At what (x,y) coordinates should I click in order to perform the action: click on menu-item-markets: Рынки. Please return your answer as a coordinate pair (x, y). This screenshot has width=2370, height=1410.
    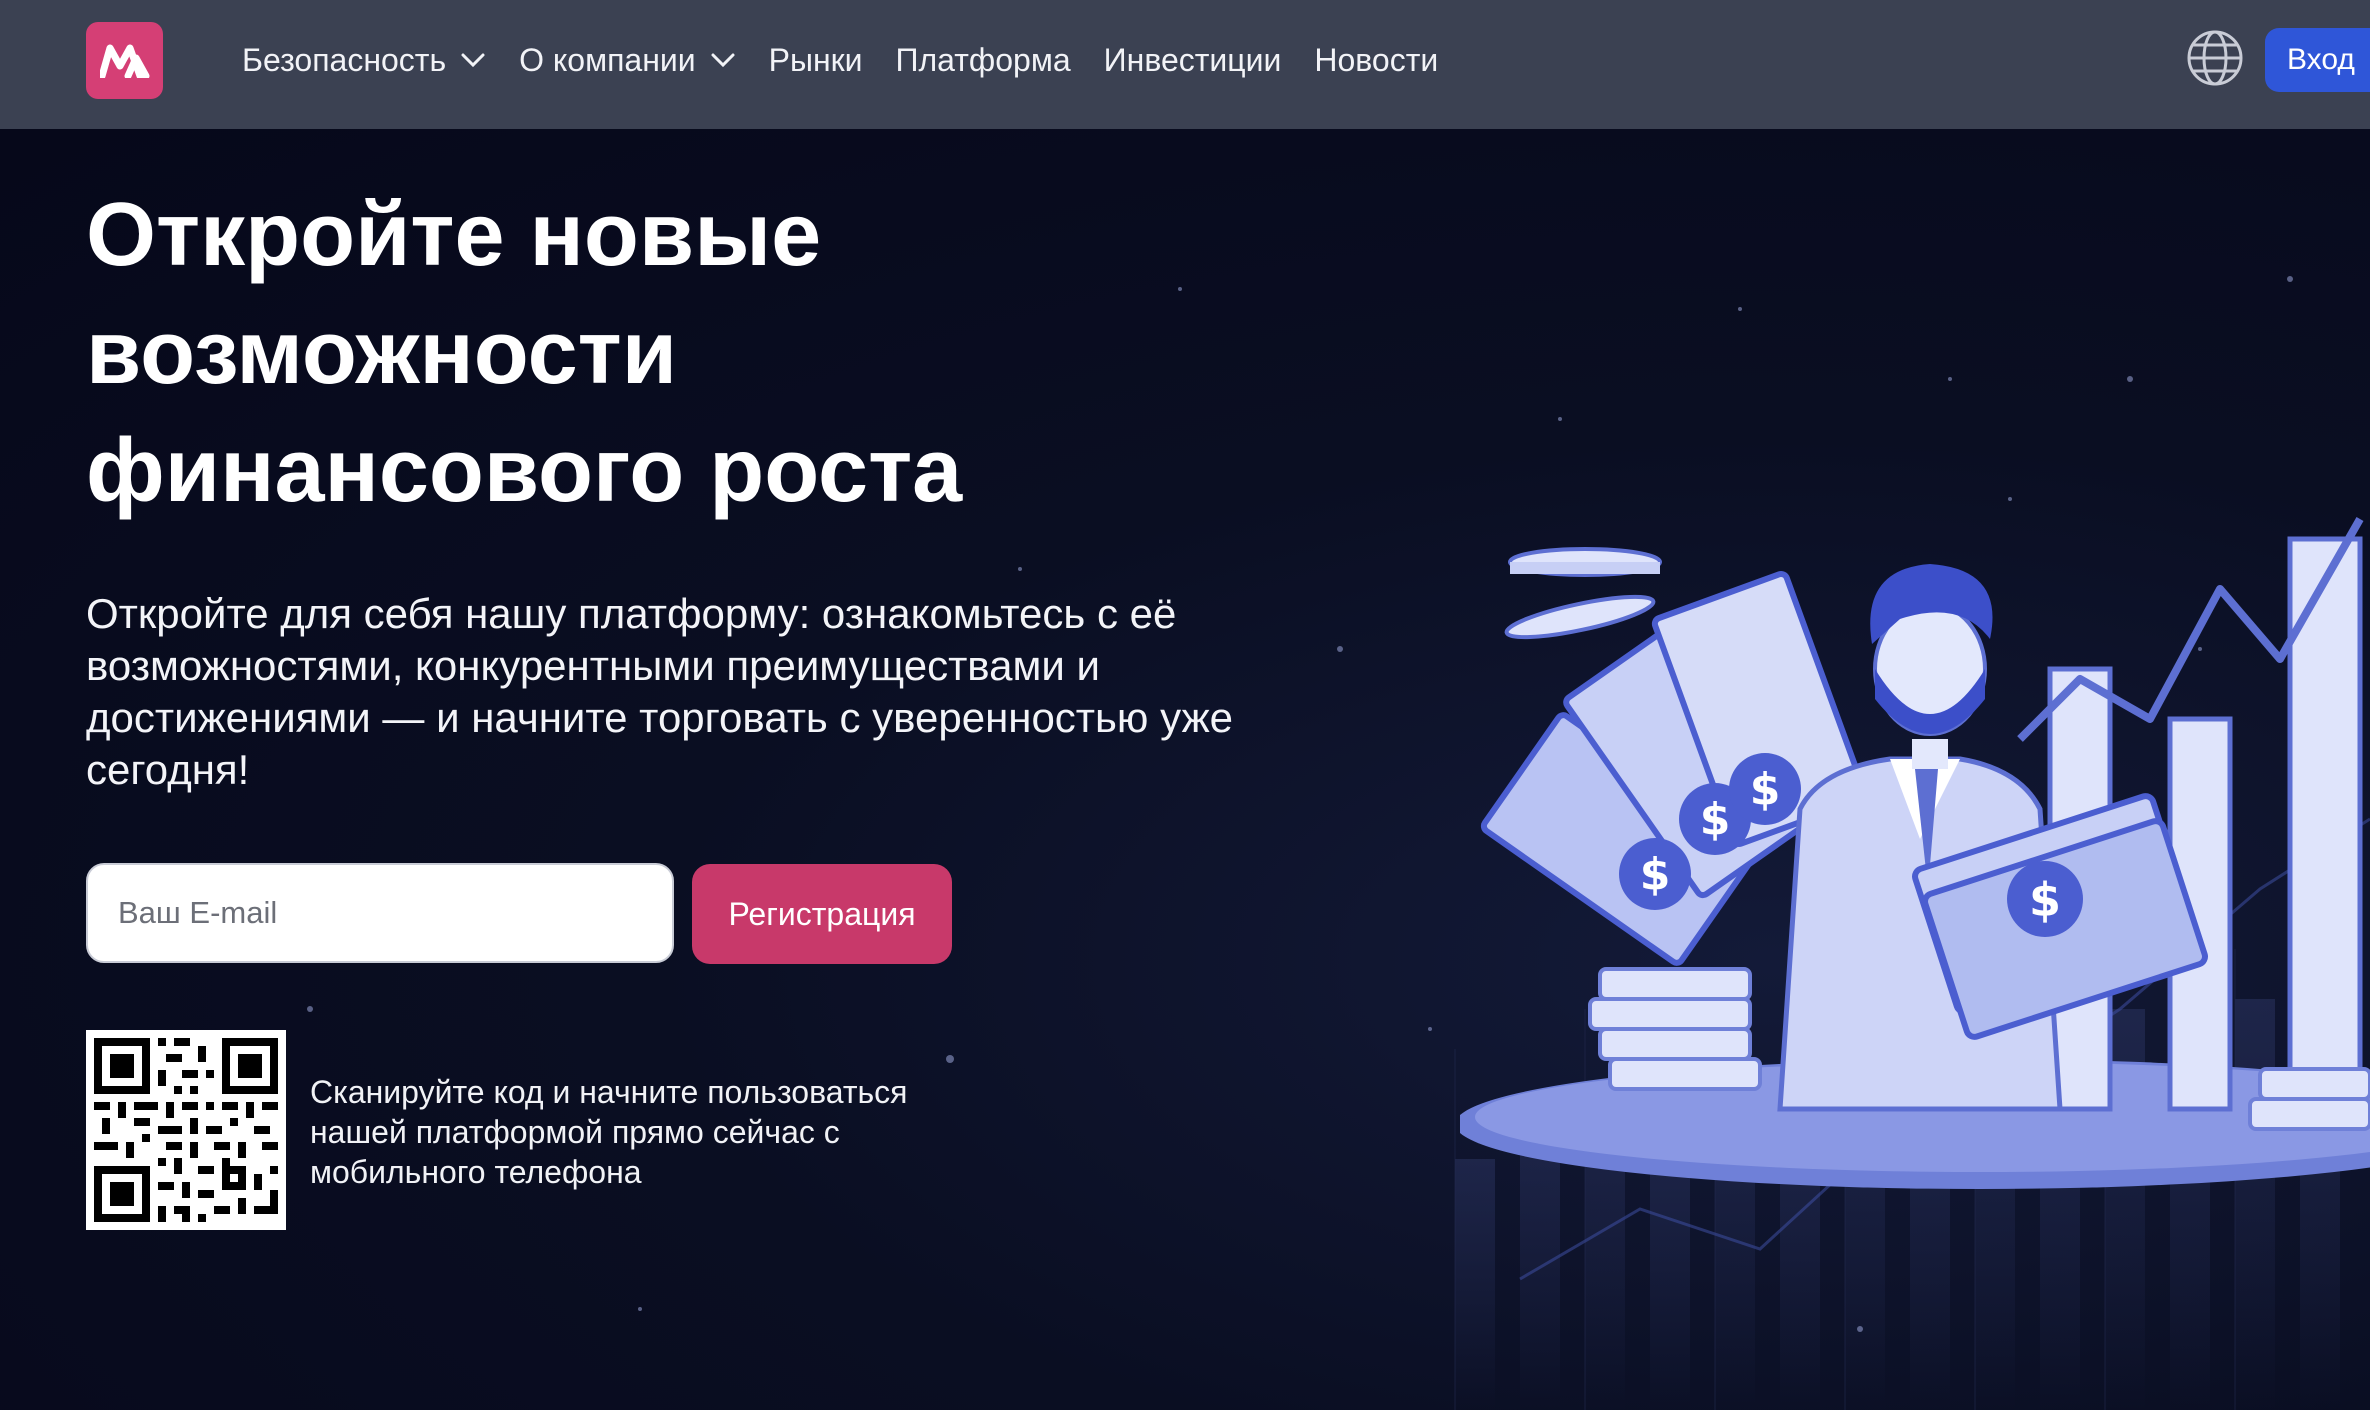
    Looking at the image, I should click on (816, 60).